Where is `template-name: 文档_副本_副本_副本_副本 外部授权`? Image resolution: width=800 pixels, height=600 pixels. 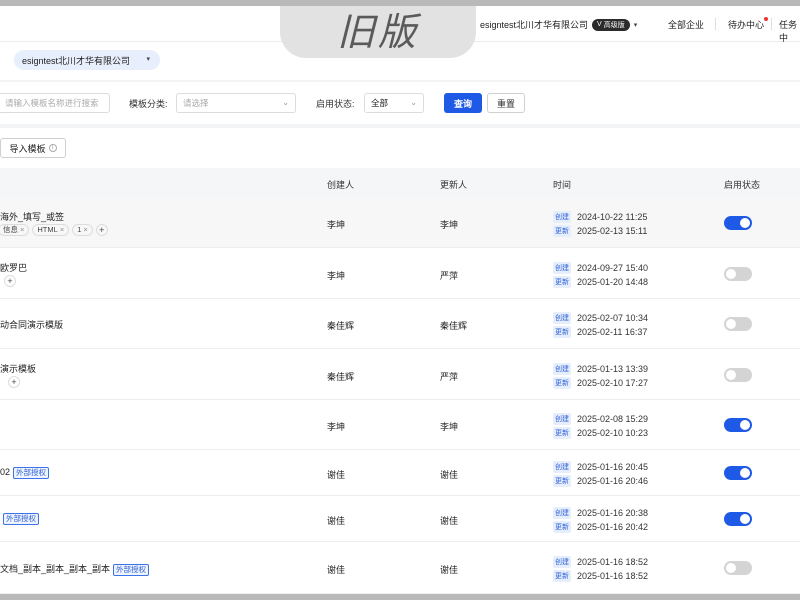
template-name: 文档_副本_副本_副本_副本 外部授权 is located at coordinates (75, 569).